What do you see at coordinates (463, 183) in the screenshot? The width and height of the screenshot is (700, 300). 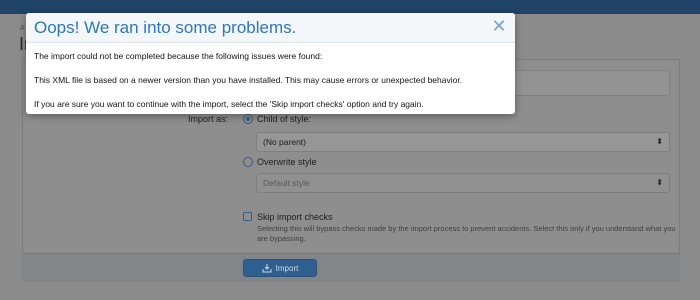 I see `overwrite-style-select: Default style ⬍` at bounding box center [463, 183].